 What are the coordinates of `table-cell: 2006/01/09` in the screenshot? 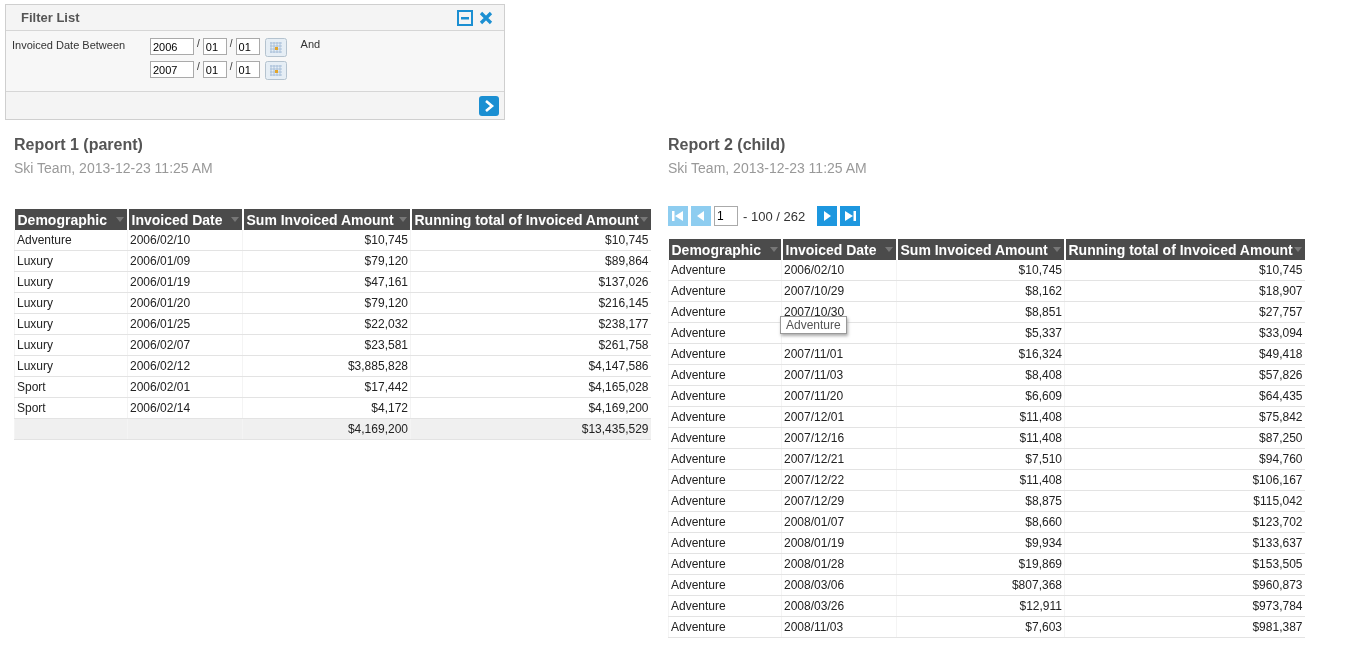 It's located at (185, 261).